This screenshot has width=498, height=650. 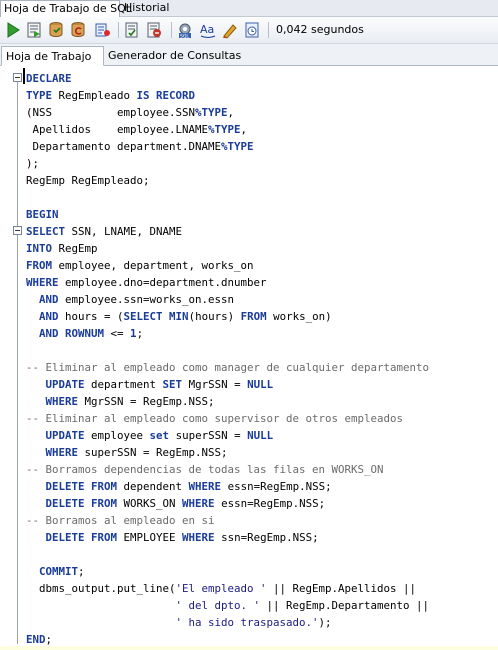 What do you see at coordinates (13, 30) in the screenshot?
I see `run-statement-icon` at bounding box center [13, 30].